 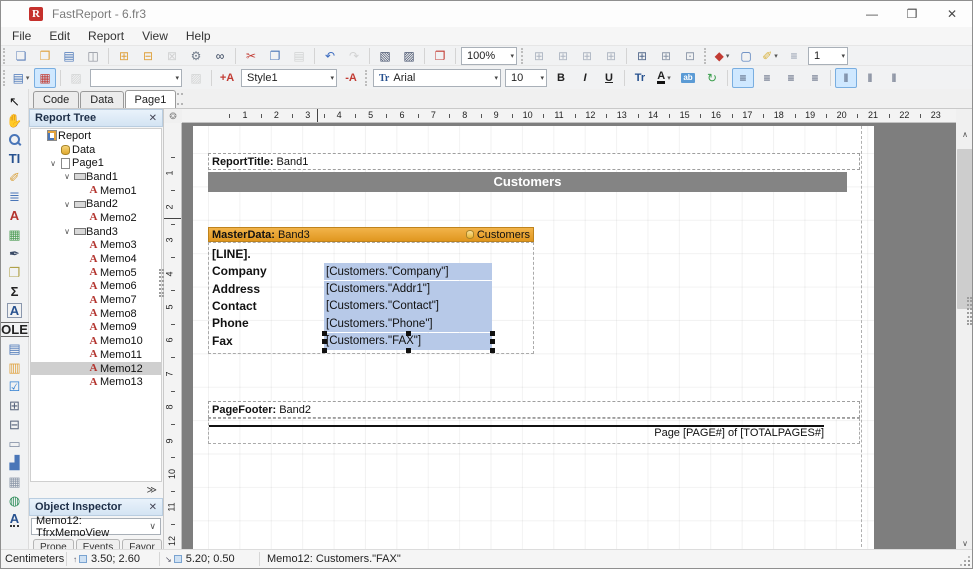 What do you see at coordinates (15, 348) in the screenshot?
I see `date-object-button: ▤` at bounding box center [15, 348].